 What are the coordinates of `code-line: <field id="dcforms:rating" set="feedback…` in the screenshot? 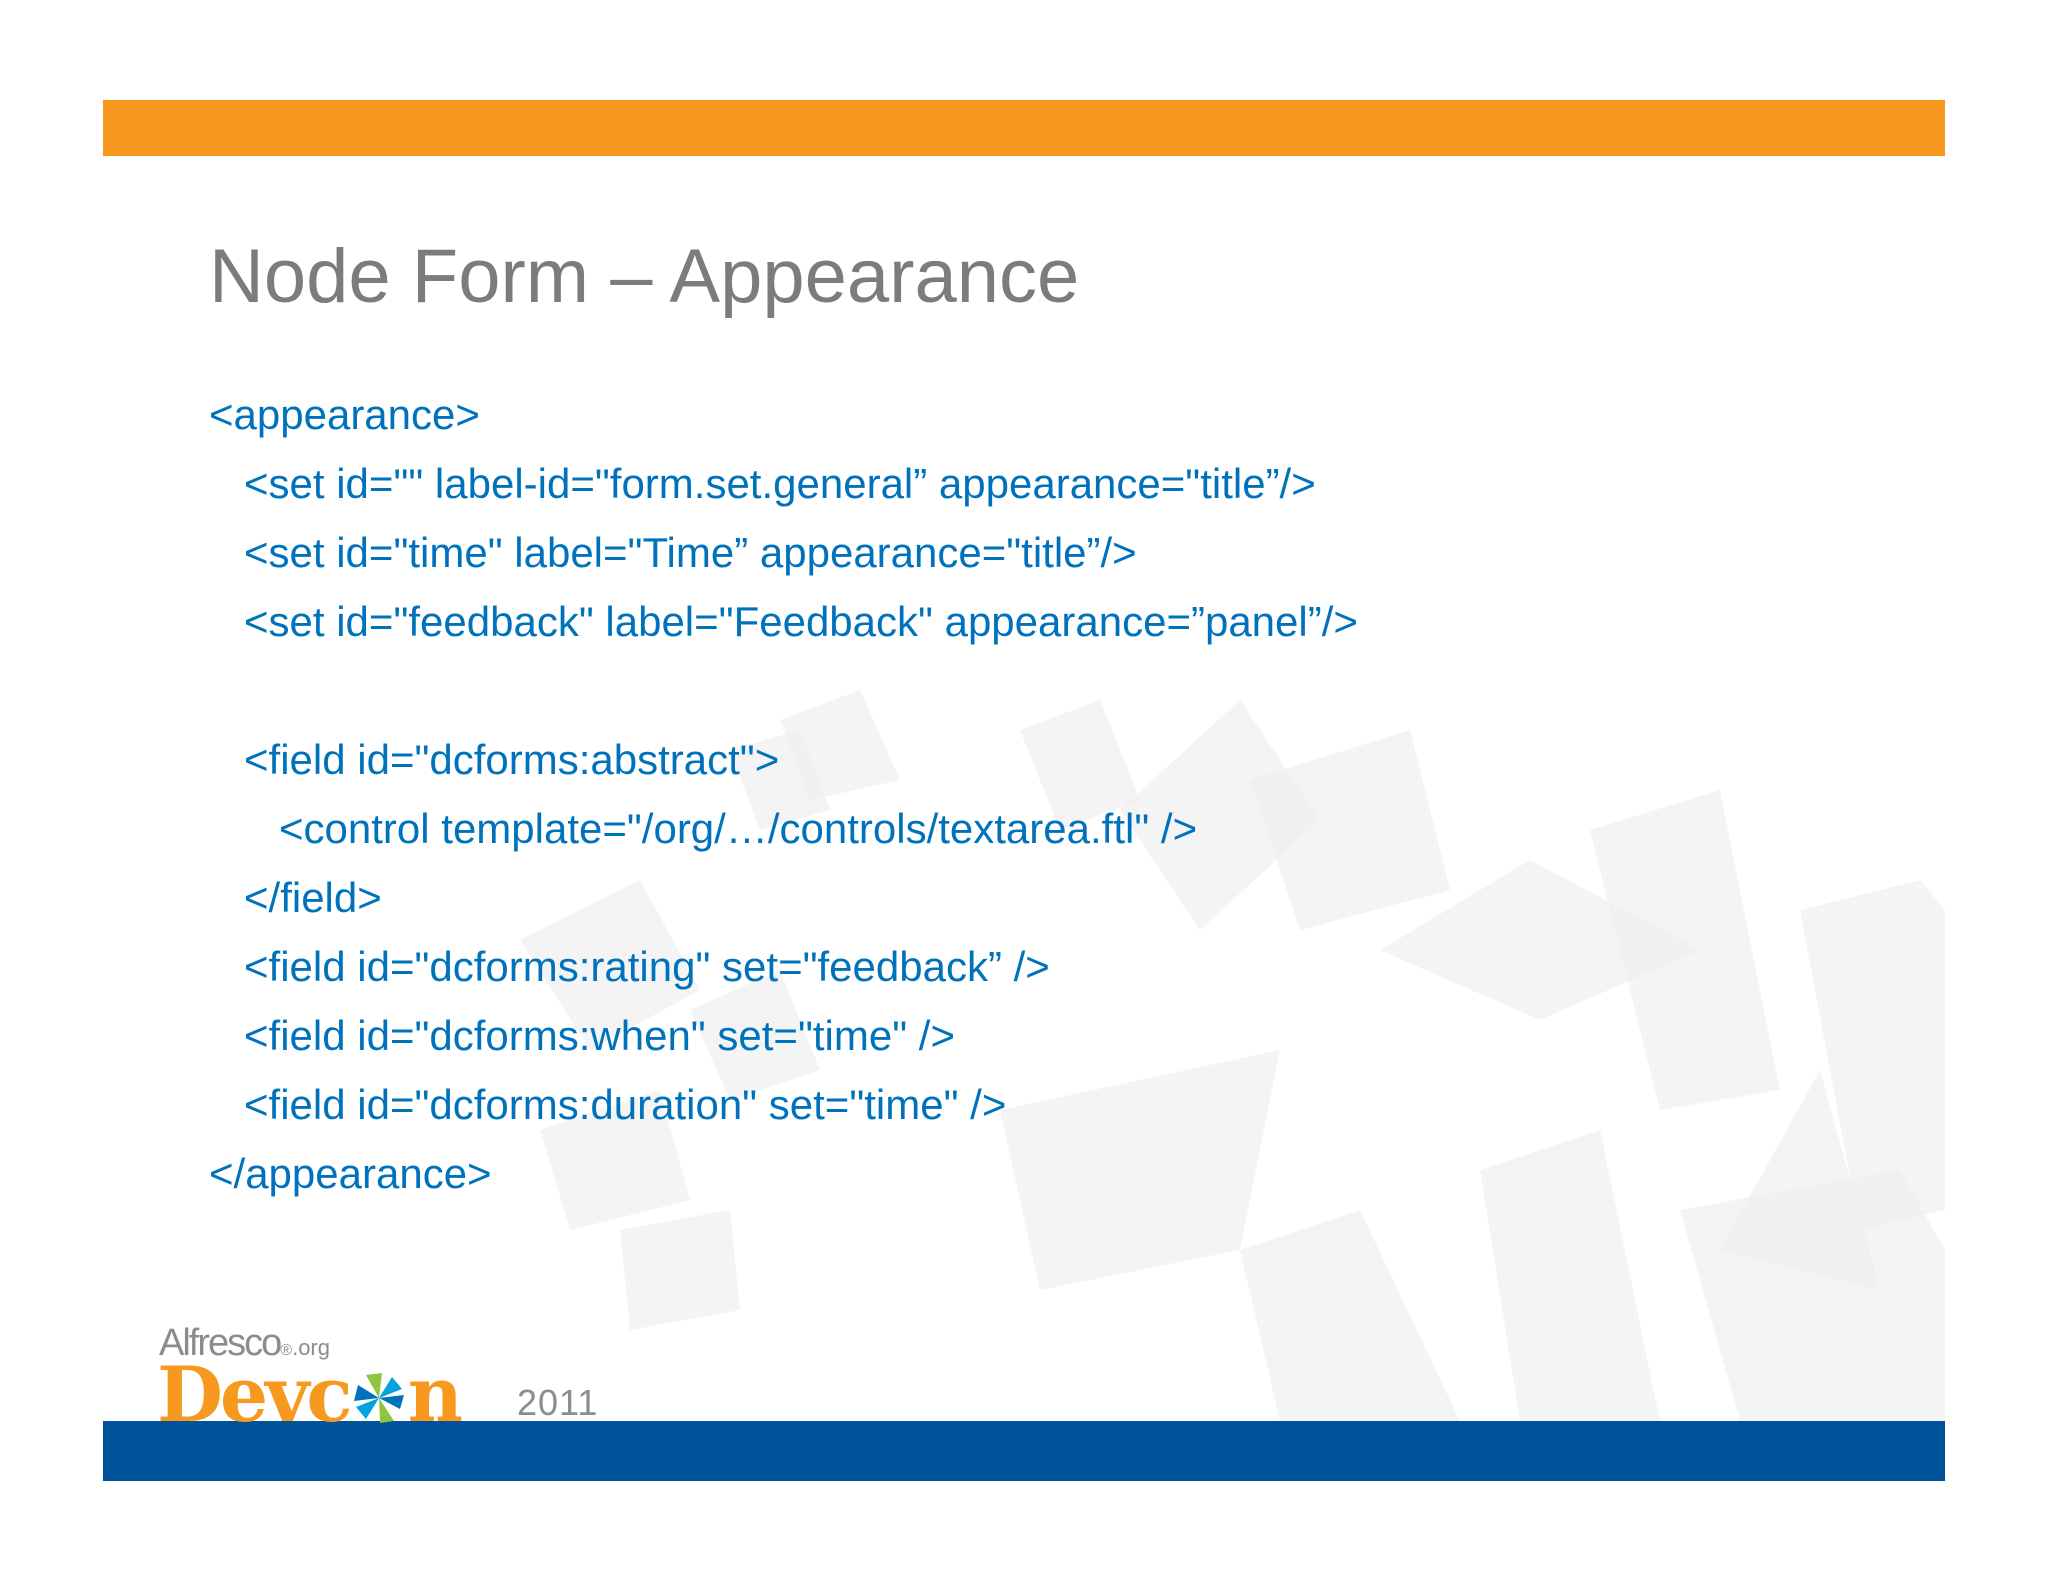 It's located at (629, 966).